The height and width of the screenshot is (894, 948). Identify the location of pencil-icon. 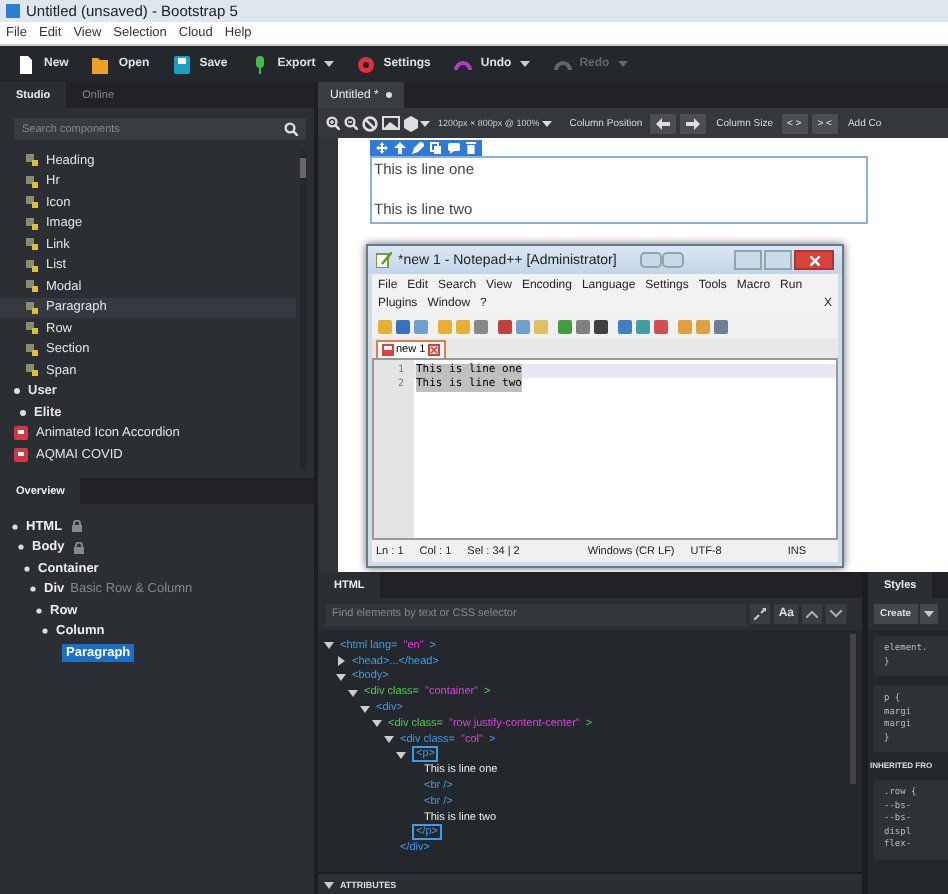
(418, 148).